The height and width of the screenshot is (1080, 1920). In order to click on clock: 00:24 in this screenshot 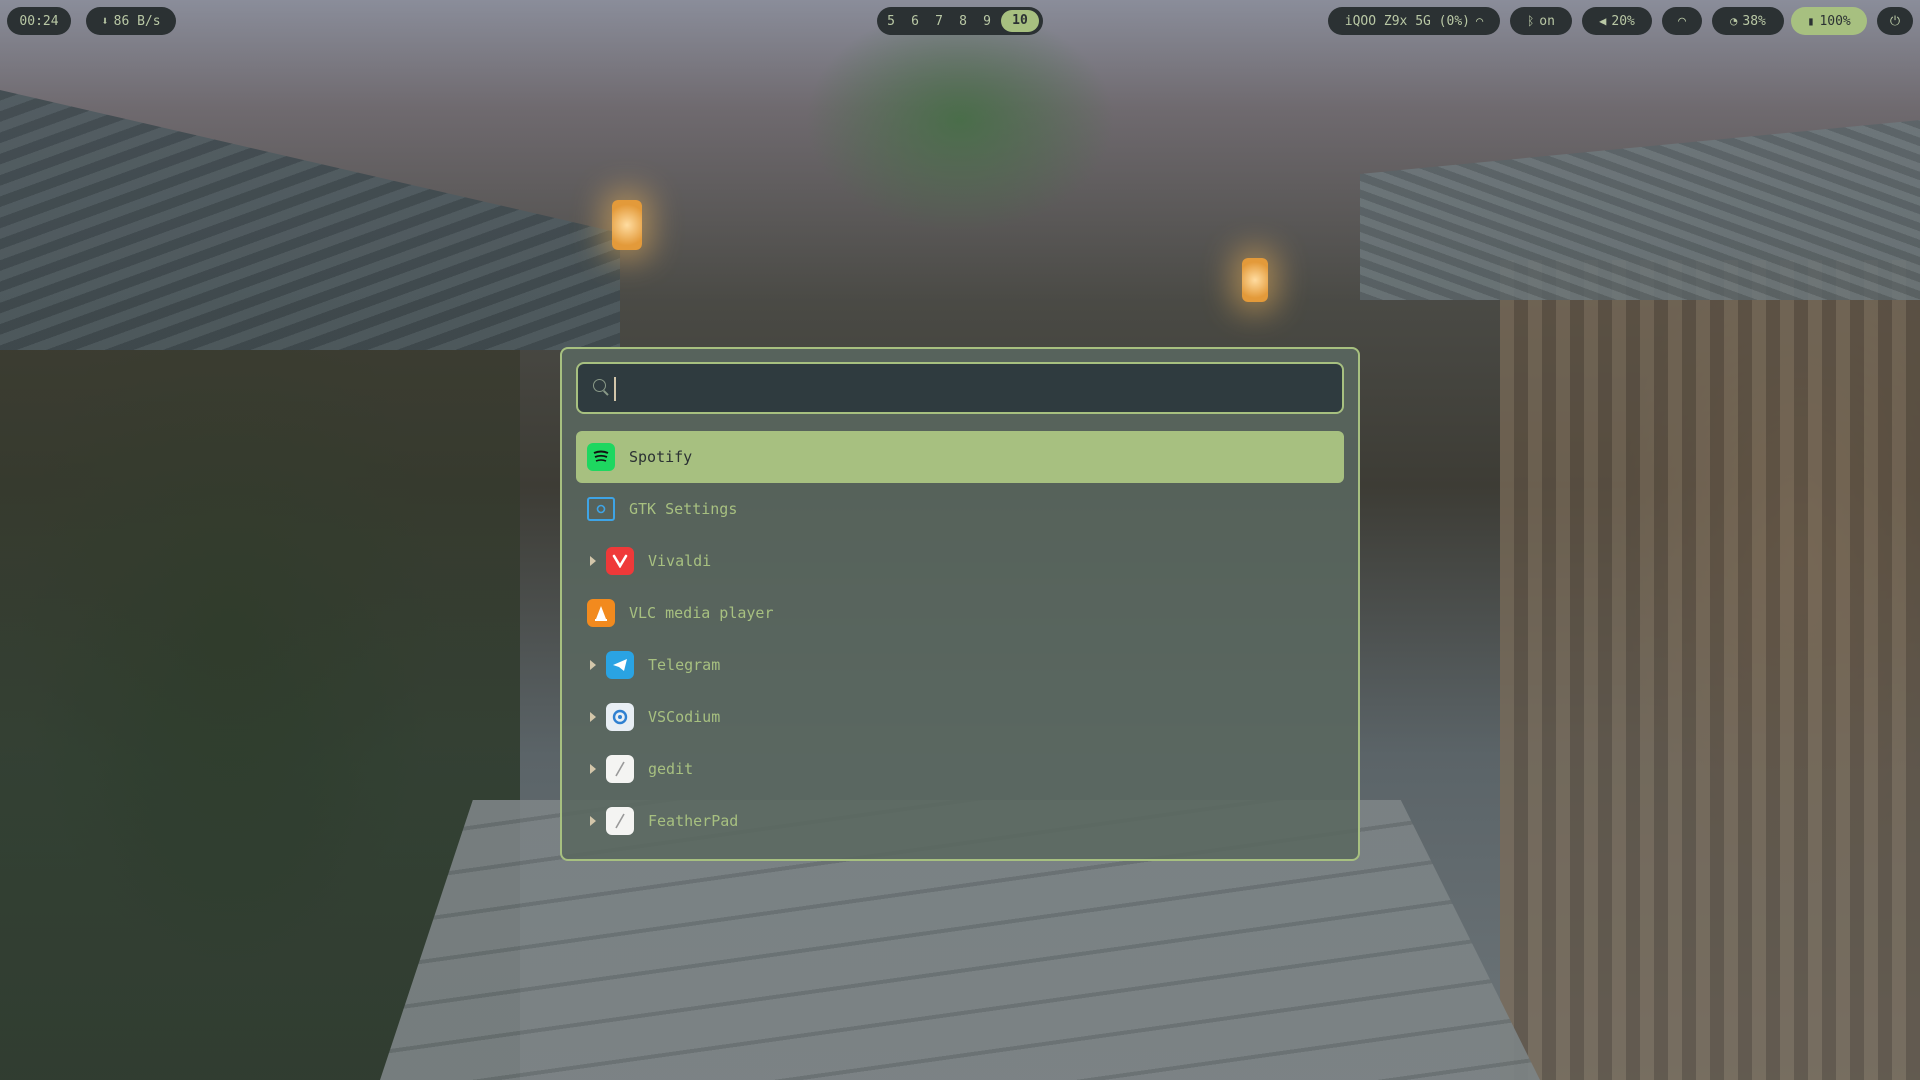, I will do `click(39, 21)`.